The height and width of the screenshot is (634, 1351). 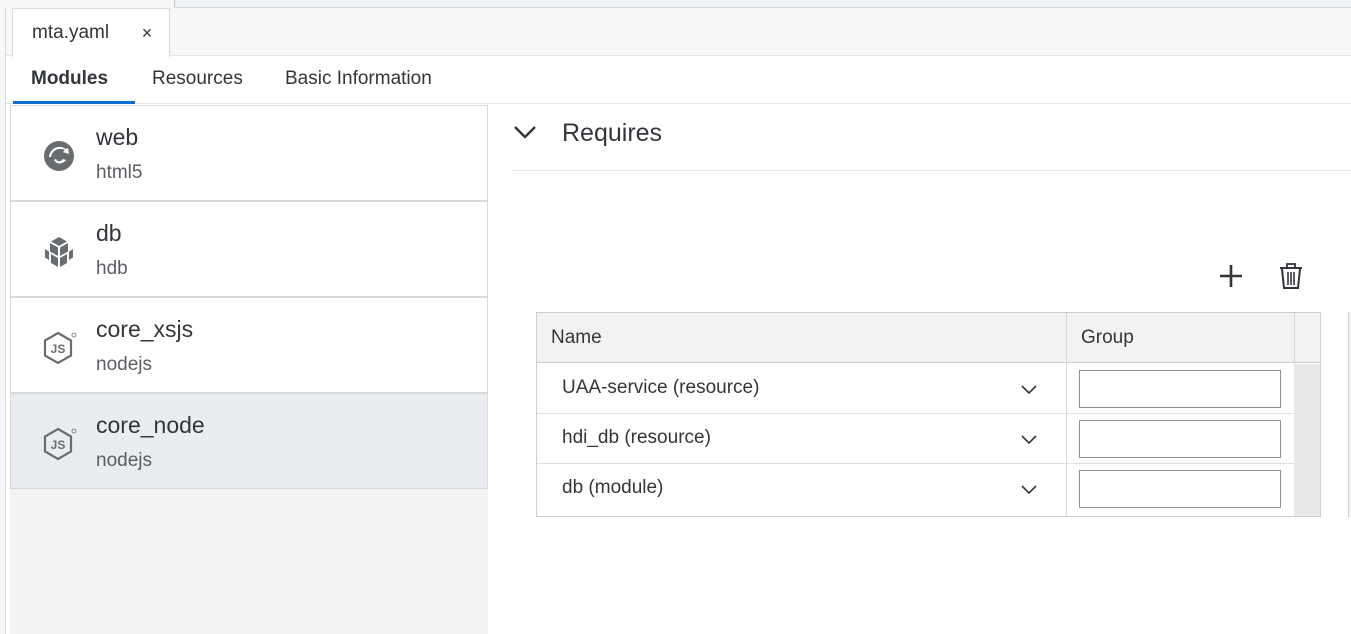 What do you see at coordinates (74, 102) in the screenshot?
I see `active-tab-indicator` at bounding box center [74, 102].